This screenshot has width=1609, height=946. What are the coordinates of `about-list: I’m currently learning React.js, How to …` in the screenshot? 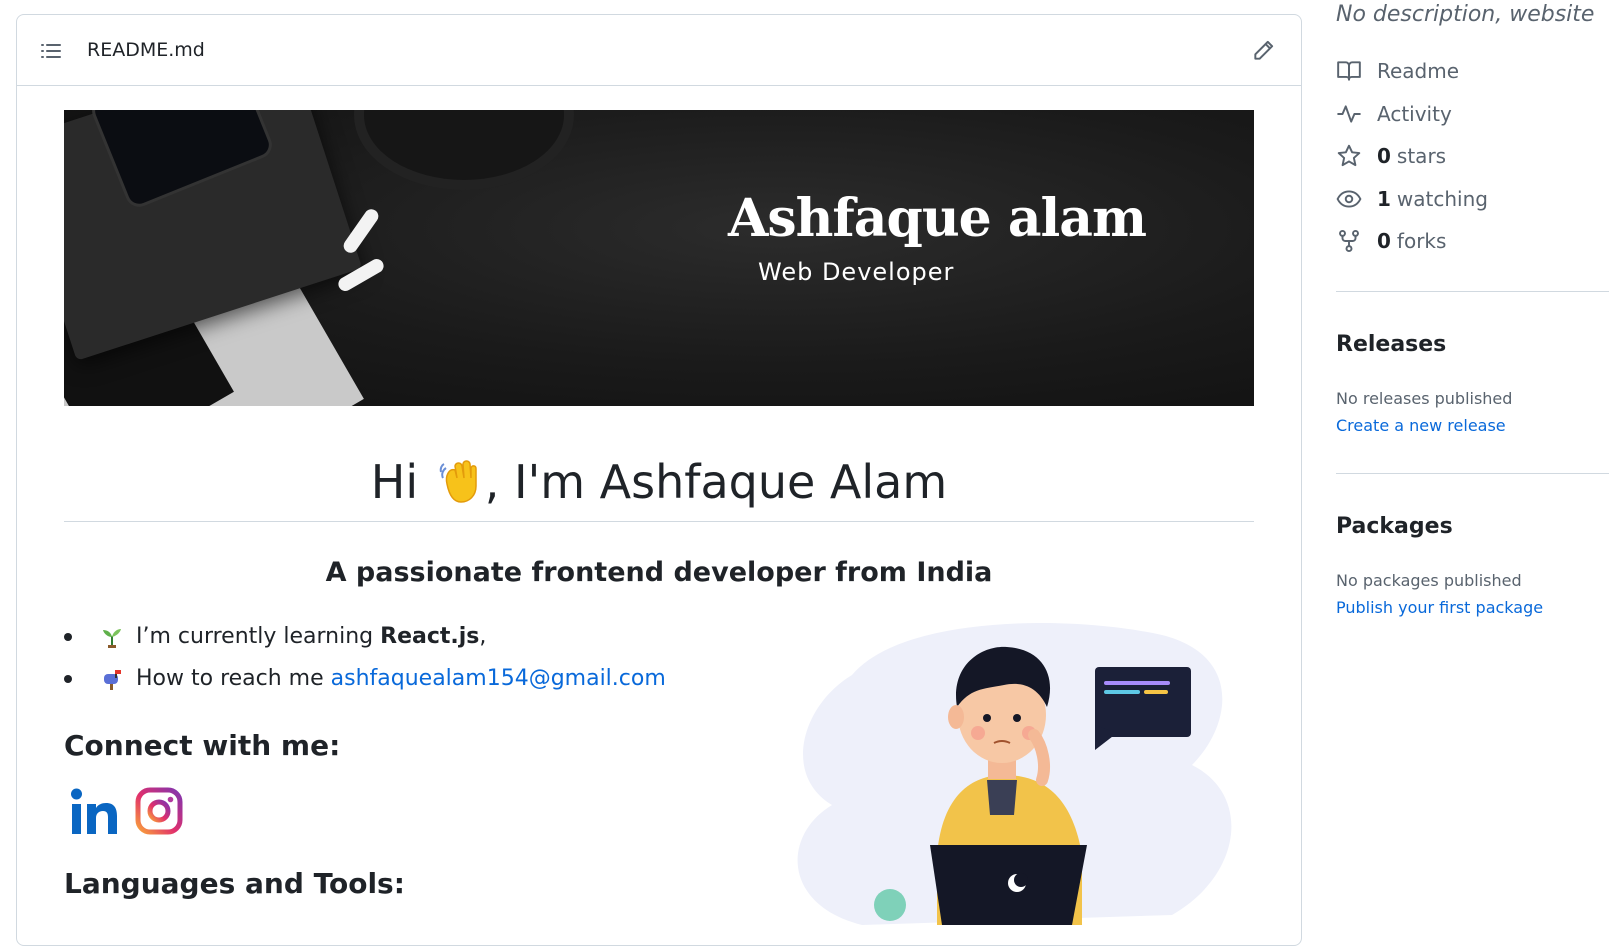 It's located at (365, 661).